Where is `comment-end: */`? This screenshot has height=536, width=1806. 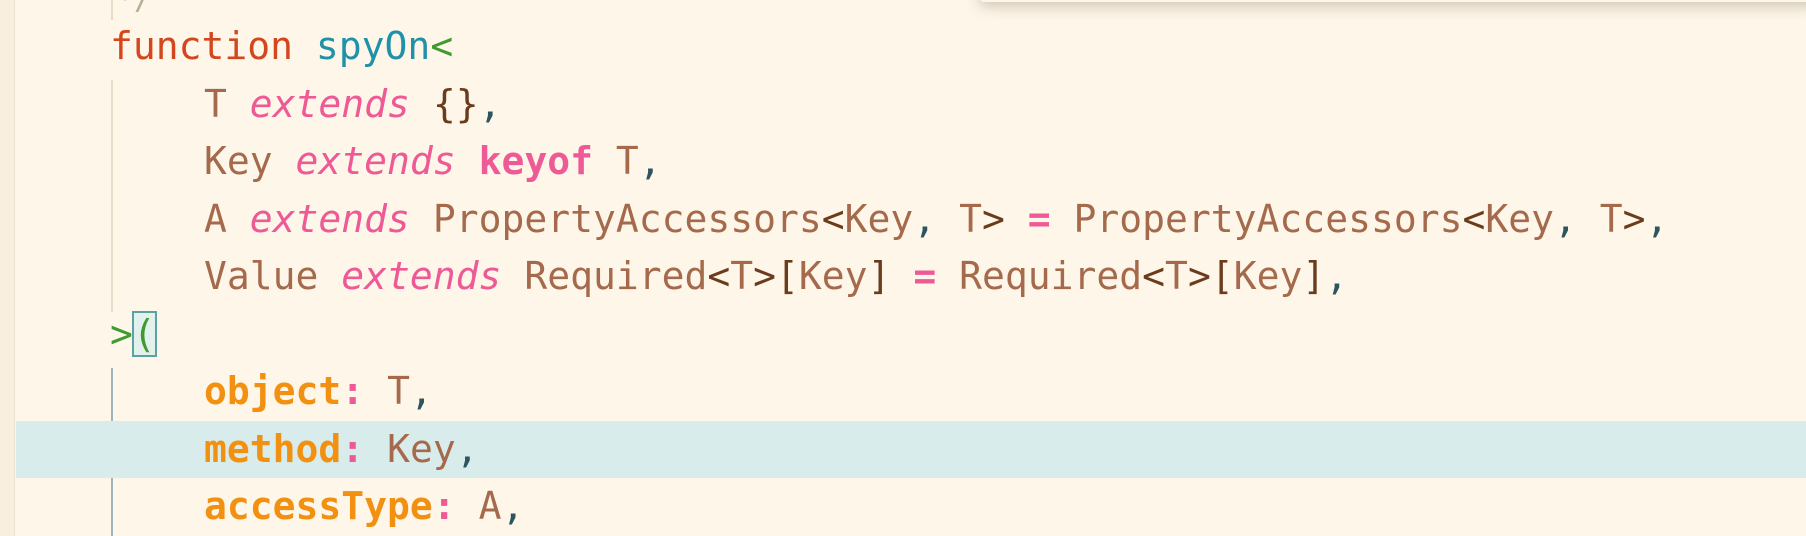
comment-end: */ is located at coordinates (134, 8).